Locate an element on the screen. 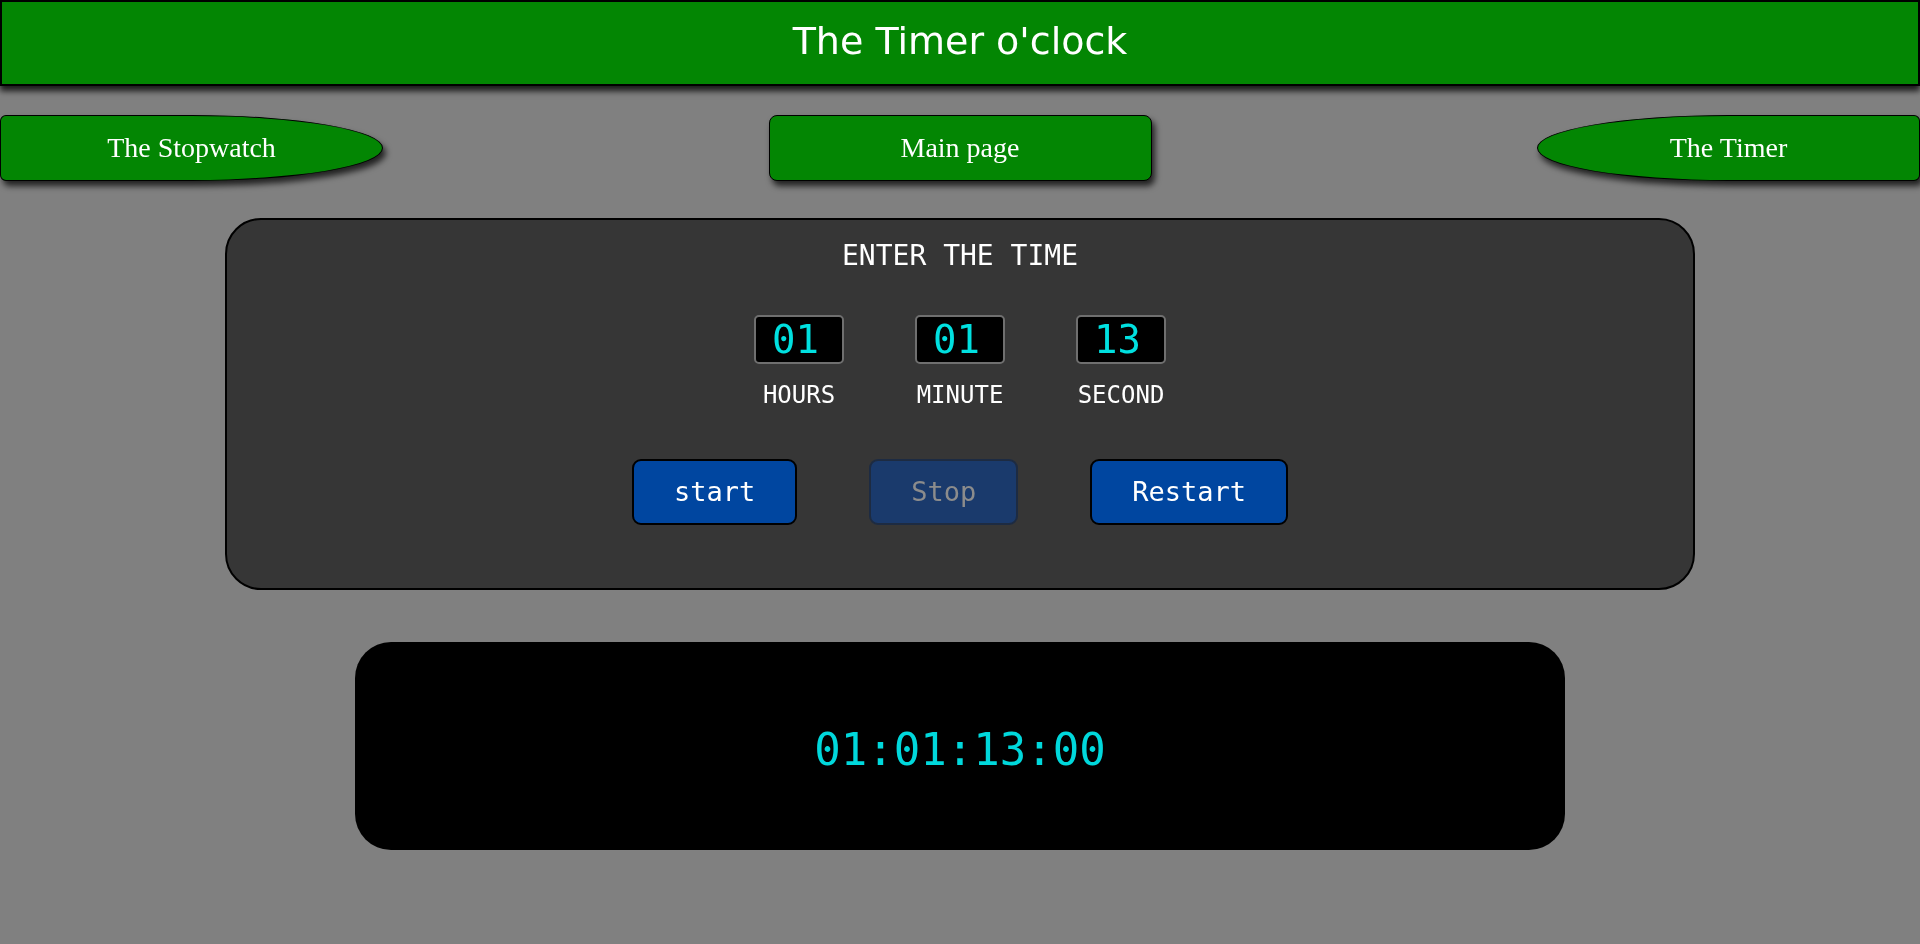 This screenshot has width=1920, height=944. field-label: HOURS is located at coordinates (799, 395).